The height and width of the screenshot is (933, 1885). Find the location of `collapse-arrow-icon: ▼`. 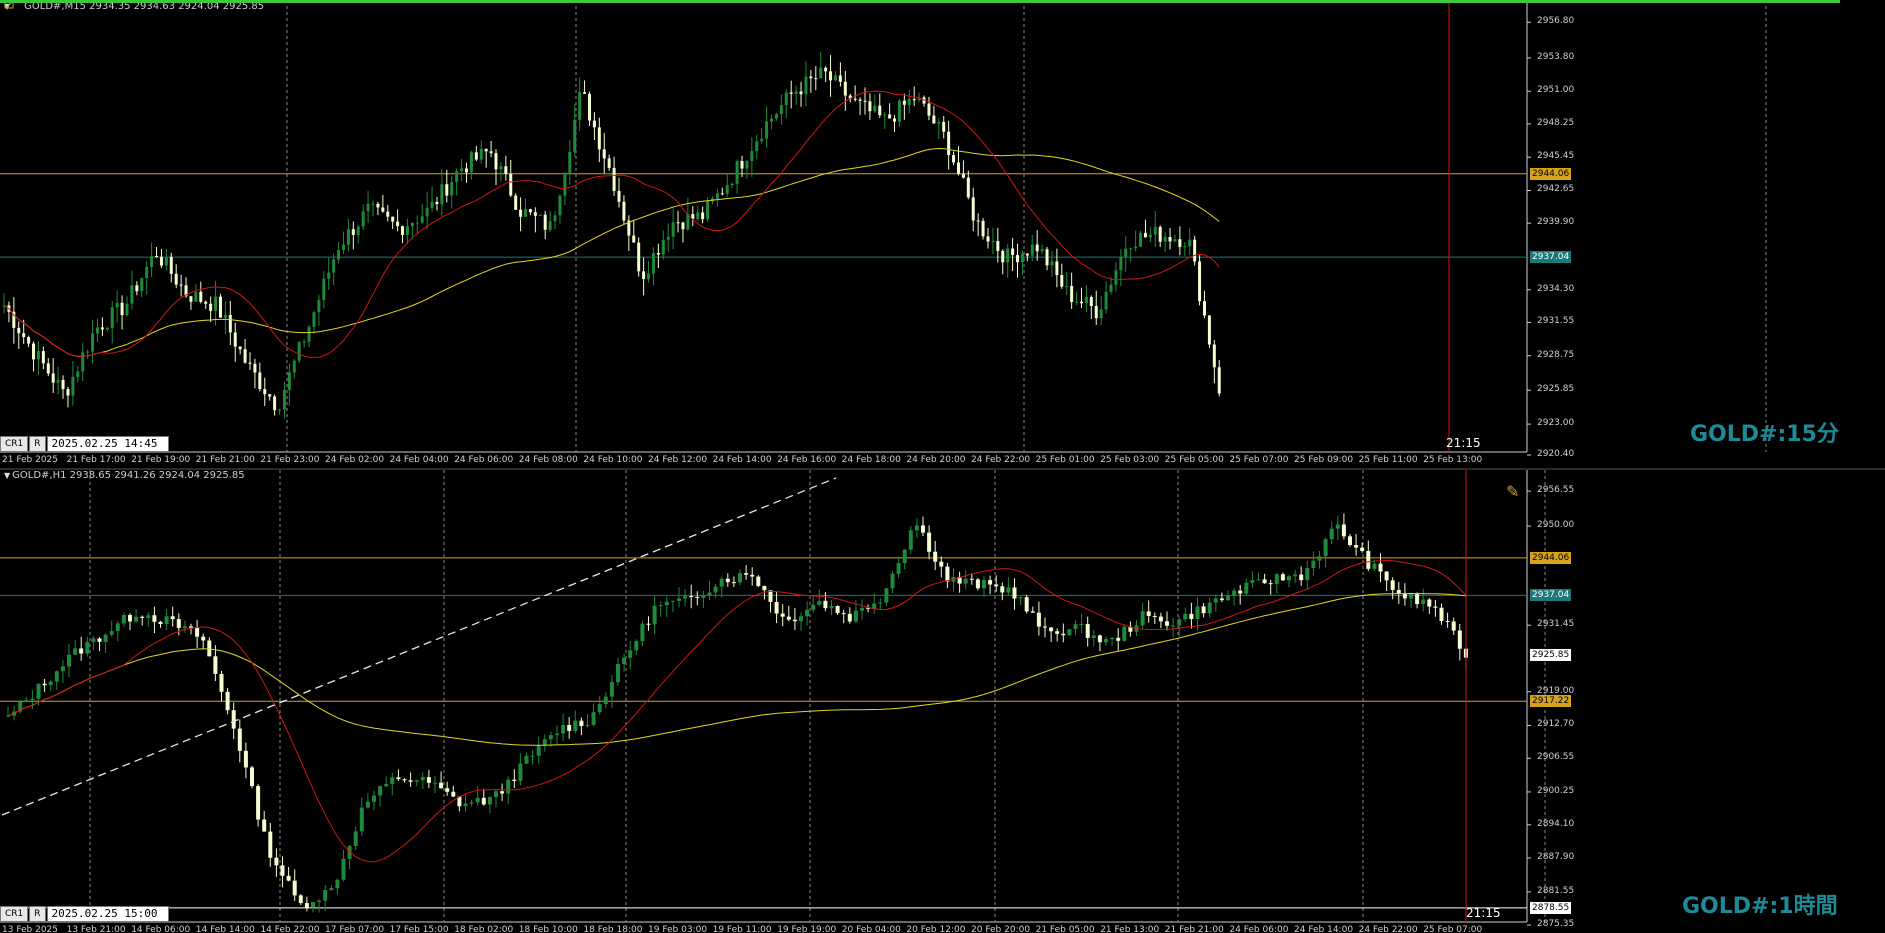

collapse-arrow-icon: ▼ is located at coordinates (7, 475).